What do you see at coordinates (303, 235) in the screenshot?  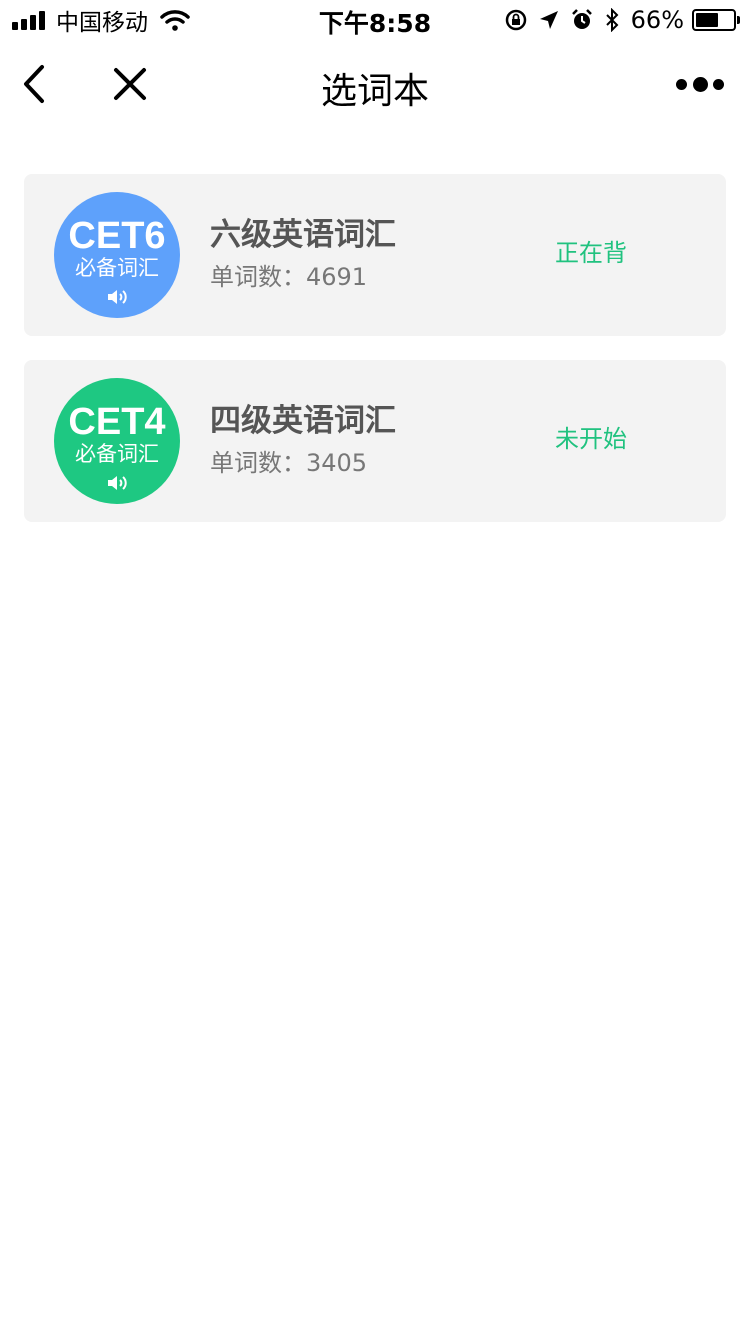 I see `wordbook-title: 六级英语词汇` at bounding box center [303, 235].